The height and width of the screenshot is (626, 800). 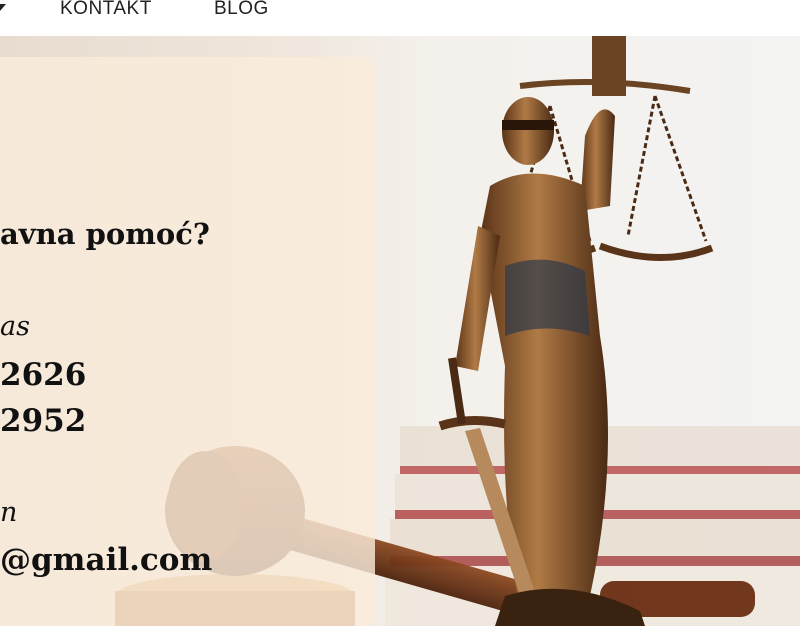 I want to click on top-navigation: KONTAKT BLOG, so click(x=400, y=18).